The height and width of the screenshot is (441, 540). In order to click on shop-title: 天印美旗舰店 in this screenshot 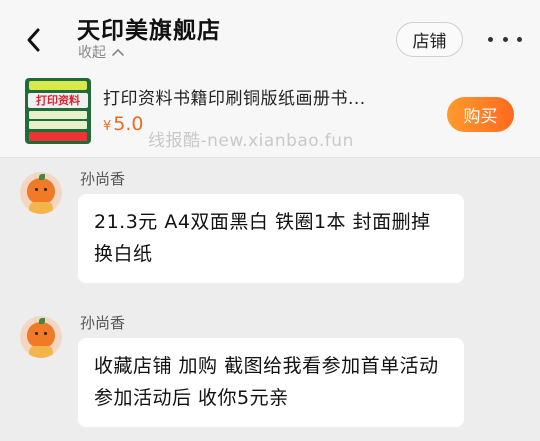, I will do `click(149, 31)`.